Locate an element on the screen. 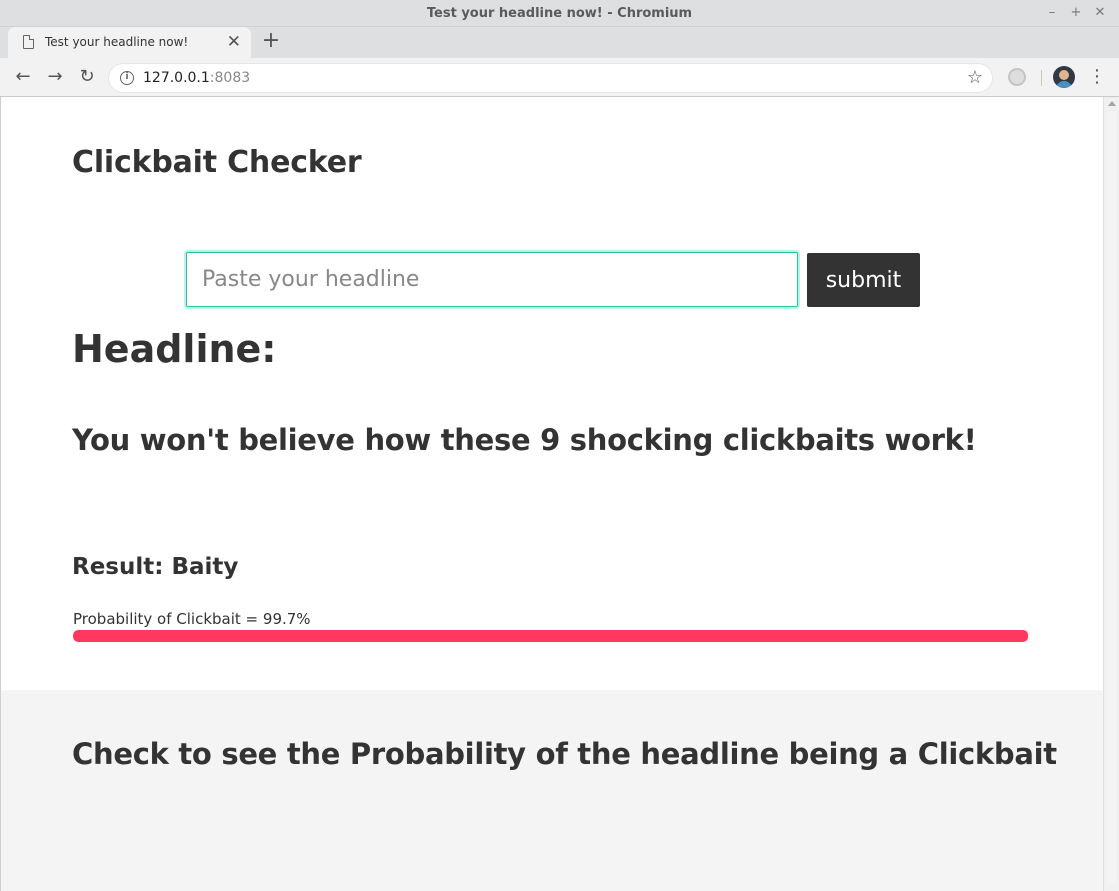 The image size is (1119, 891). address-bar: i 127.0.0.1:8083 ☆ is located at coordinates (550, 78).